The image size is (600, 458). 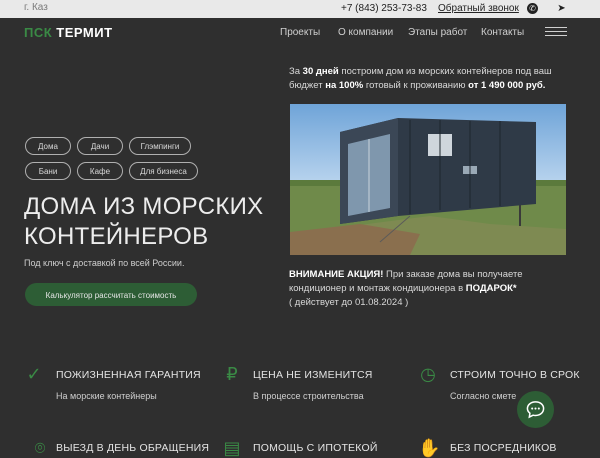 I want to click on hero-title: ДОМА ИЗ МОРСКИХ КОНТЕЙНЕРОВ, so click(x=144, y=221).